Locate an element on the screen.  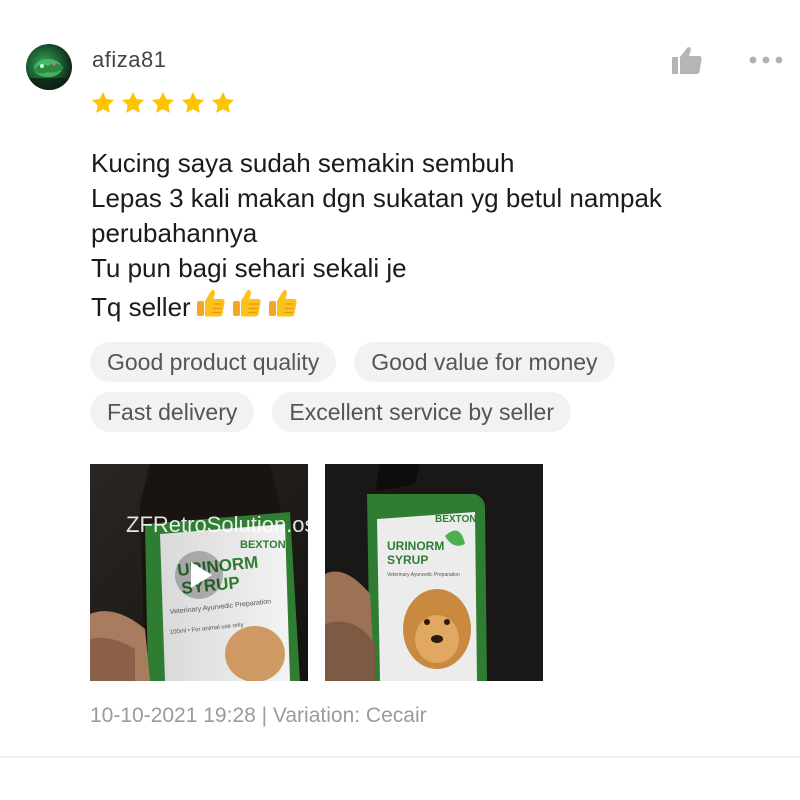
play-icon is located at coordinates (199, 575).